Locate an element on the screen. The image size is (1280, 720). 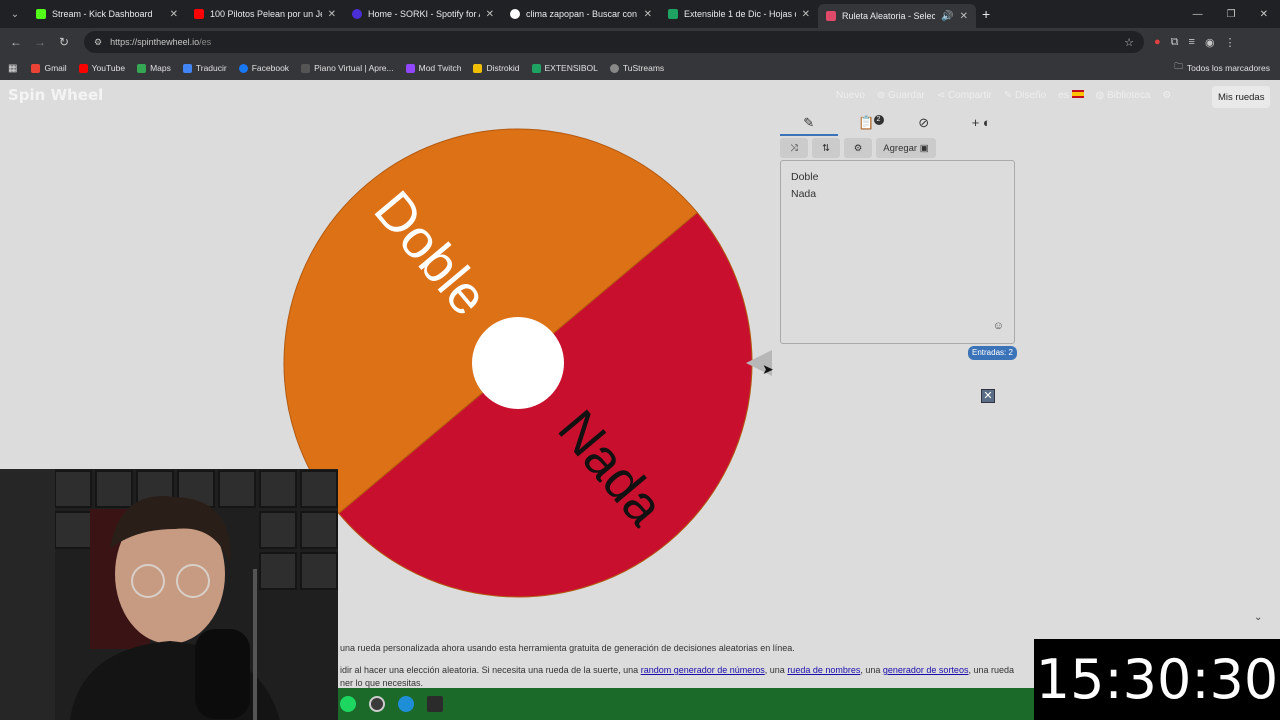
bookmark-youtube: YouTube is located at coordinates (101, 68).